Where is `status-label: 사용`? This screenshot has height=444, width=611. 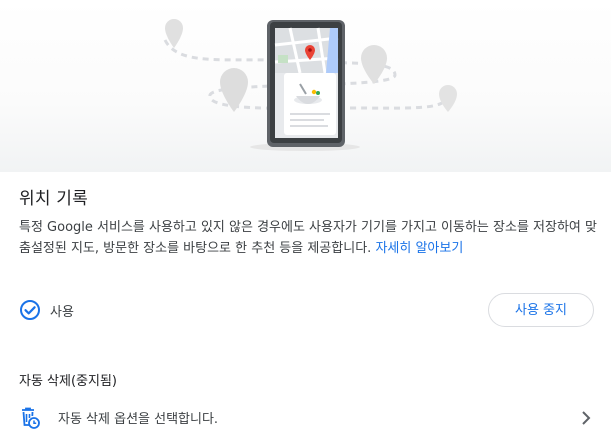 status-label: 사용 is located at coordinates (62, 312).